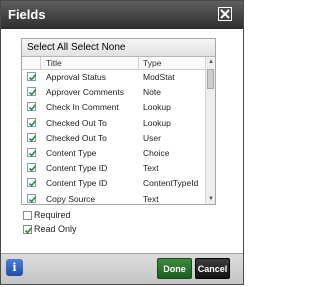  I want to click on field-row: Approver Comments Note, so click(113, 92).